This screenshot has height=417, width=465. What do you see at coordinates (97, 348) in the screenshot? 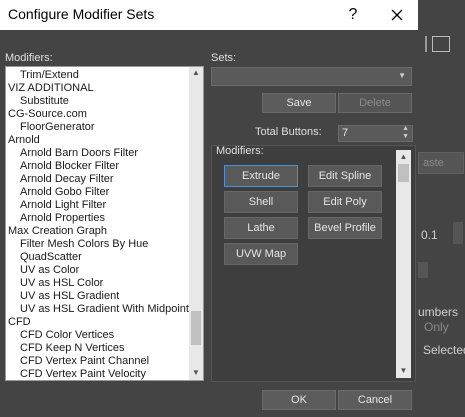
I see `list-item: CFD Keep N Vertices` at bounding box center [97, 348].